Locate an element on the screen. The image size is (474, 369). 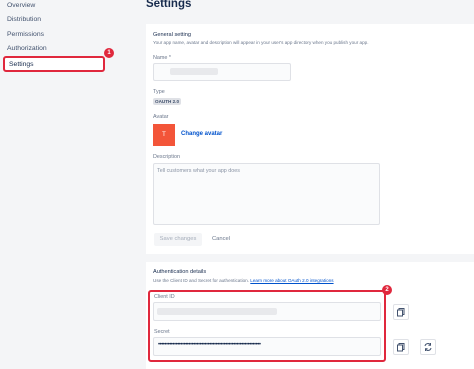
cancel-button: Cancel is located at coordinates (221, 239).